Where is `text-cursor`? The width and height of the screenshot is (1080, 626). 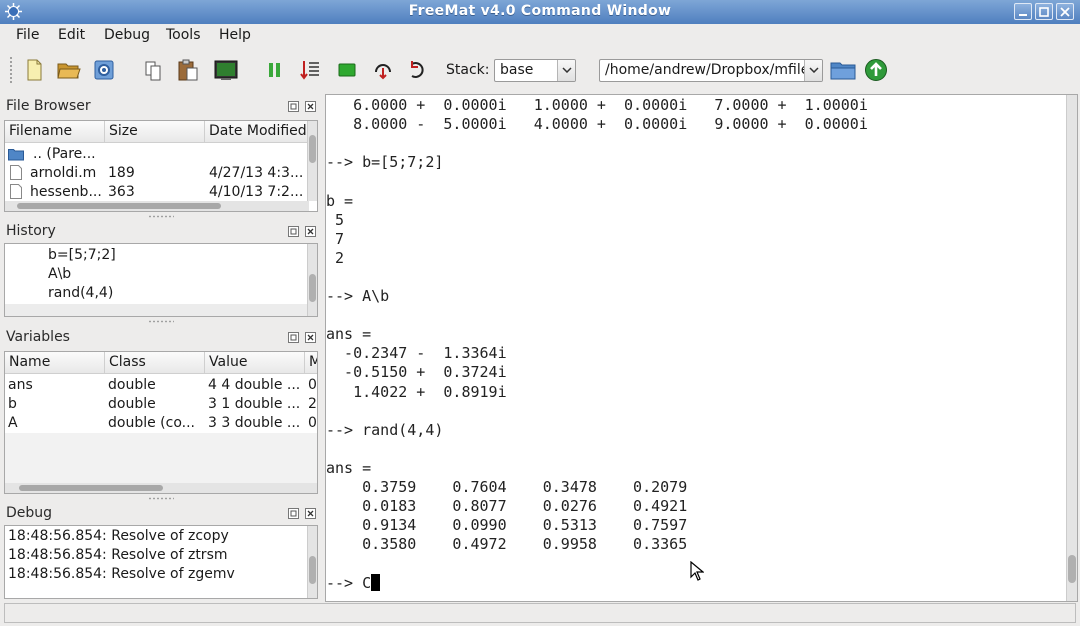
text-cursor is located at coordinates (376, 582).